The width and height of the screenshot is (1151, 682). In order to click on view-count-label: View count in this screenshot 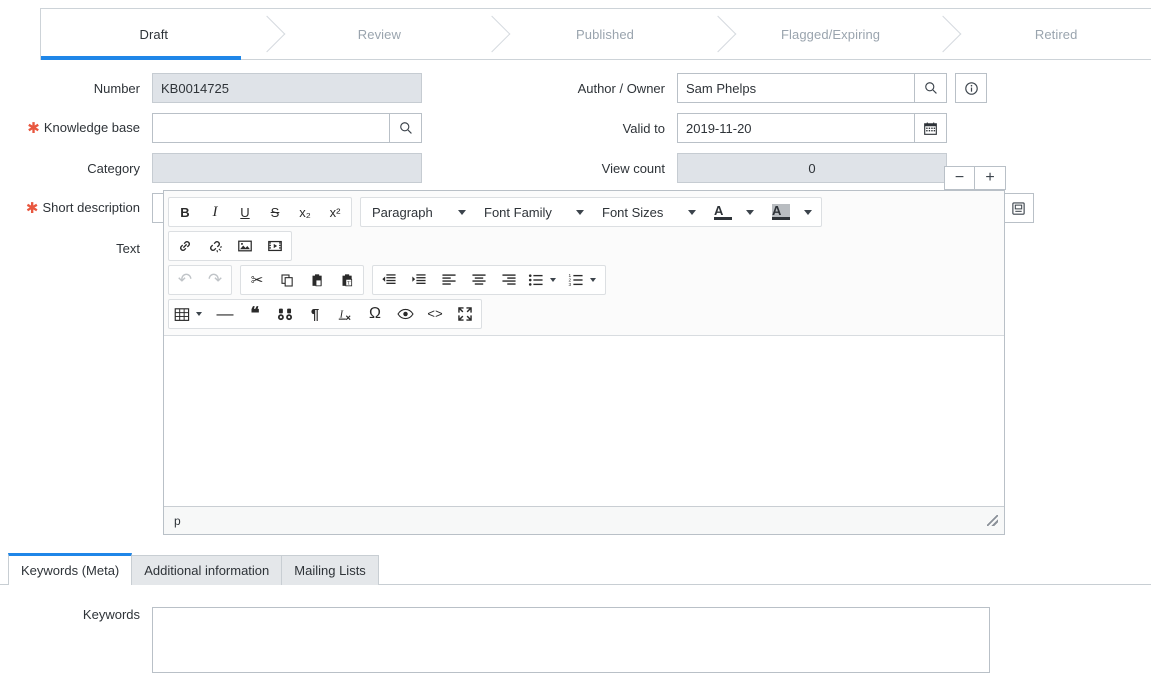, I will do `click(633, 168)`.